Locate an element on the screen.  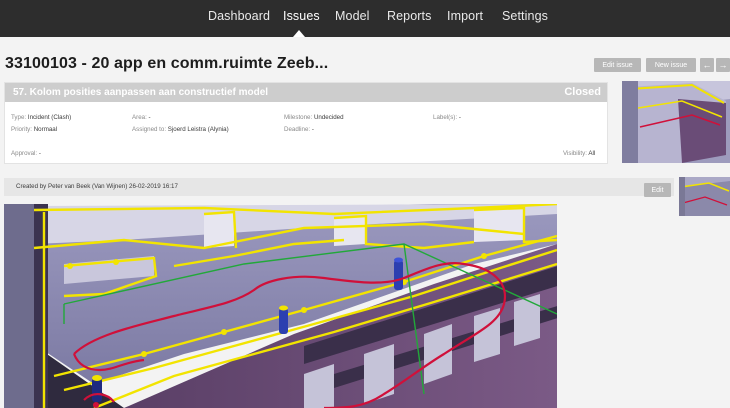
visibility-label: Visibility: is located at coordinates (575, 153).